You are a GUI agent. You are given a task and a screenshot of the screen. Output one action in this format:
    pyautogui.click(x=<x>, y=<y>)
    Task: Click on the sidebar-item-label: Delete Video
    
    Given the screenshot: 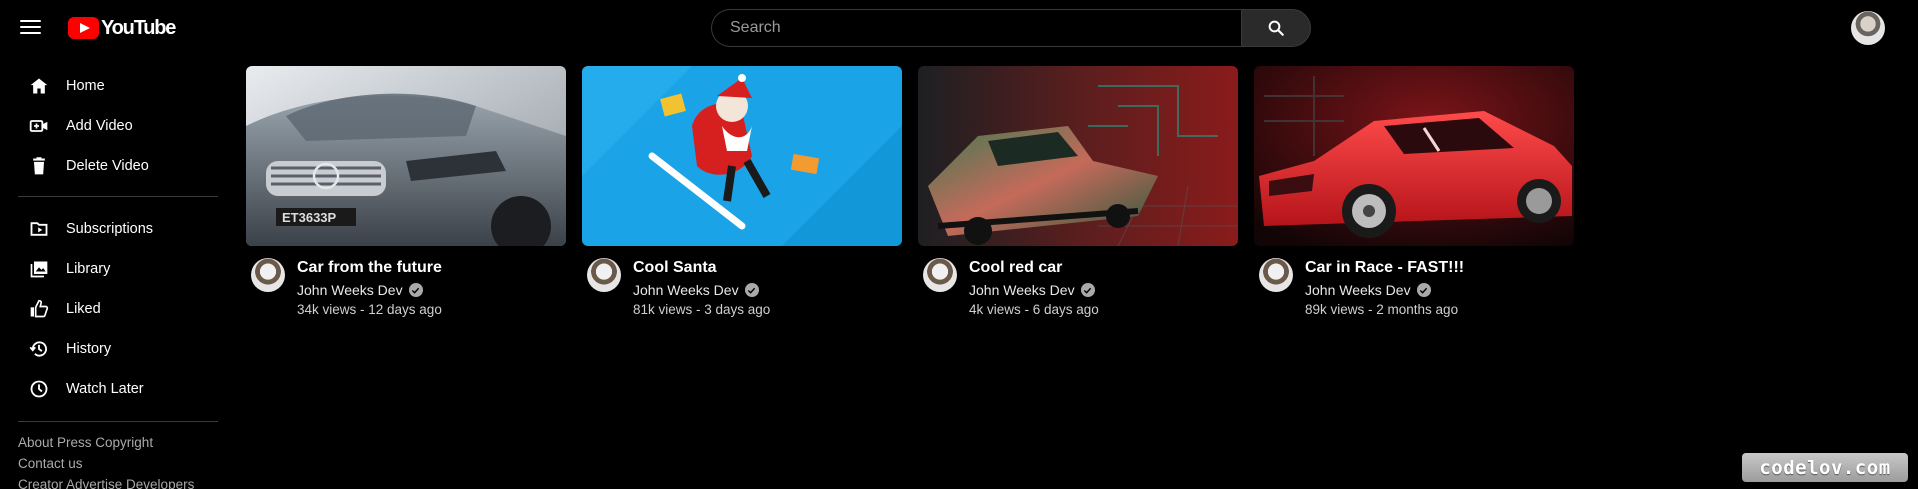 What is the action you would take?
    pyautogui.click(x=107, y=166)
    